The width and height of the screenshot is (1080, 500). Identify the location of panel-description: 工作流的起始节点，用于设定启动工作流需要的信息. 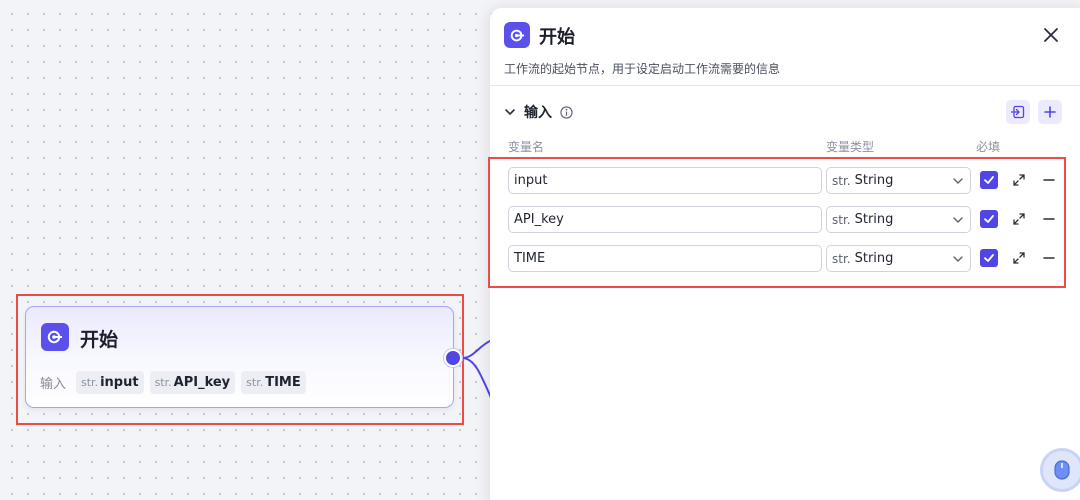
(642, 69).